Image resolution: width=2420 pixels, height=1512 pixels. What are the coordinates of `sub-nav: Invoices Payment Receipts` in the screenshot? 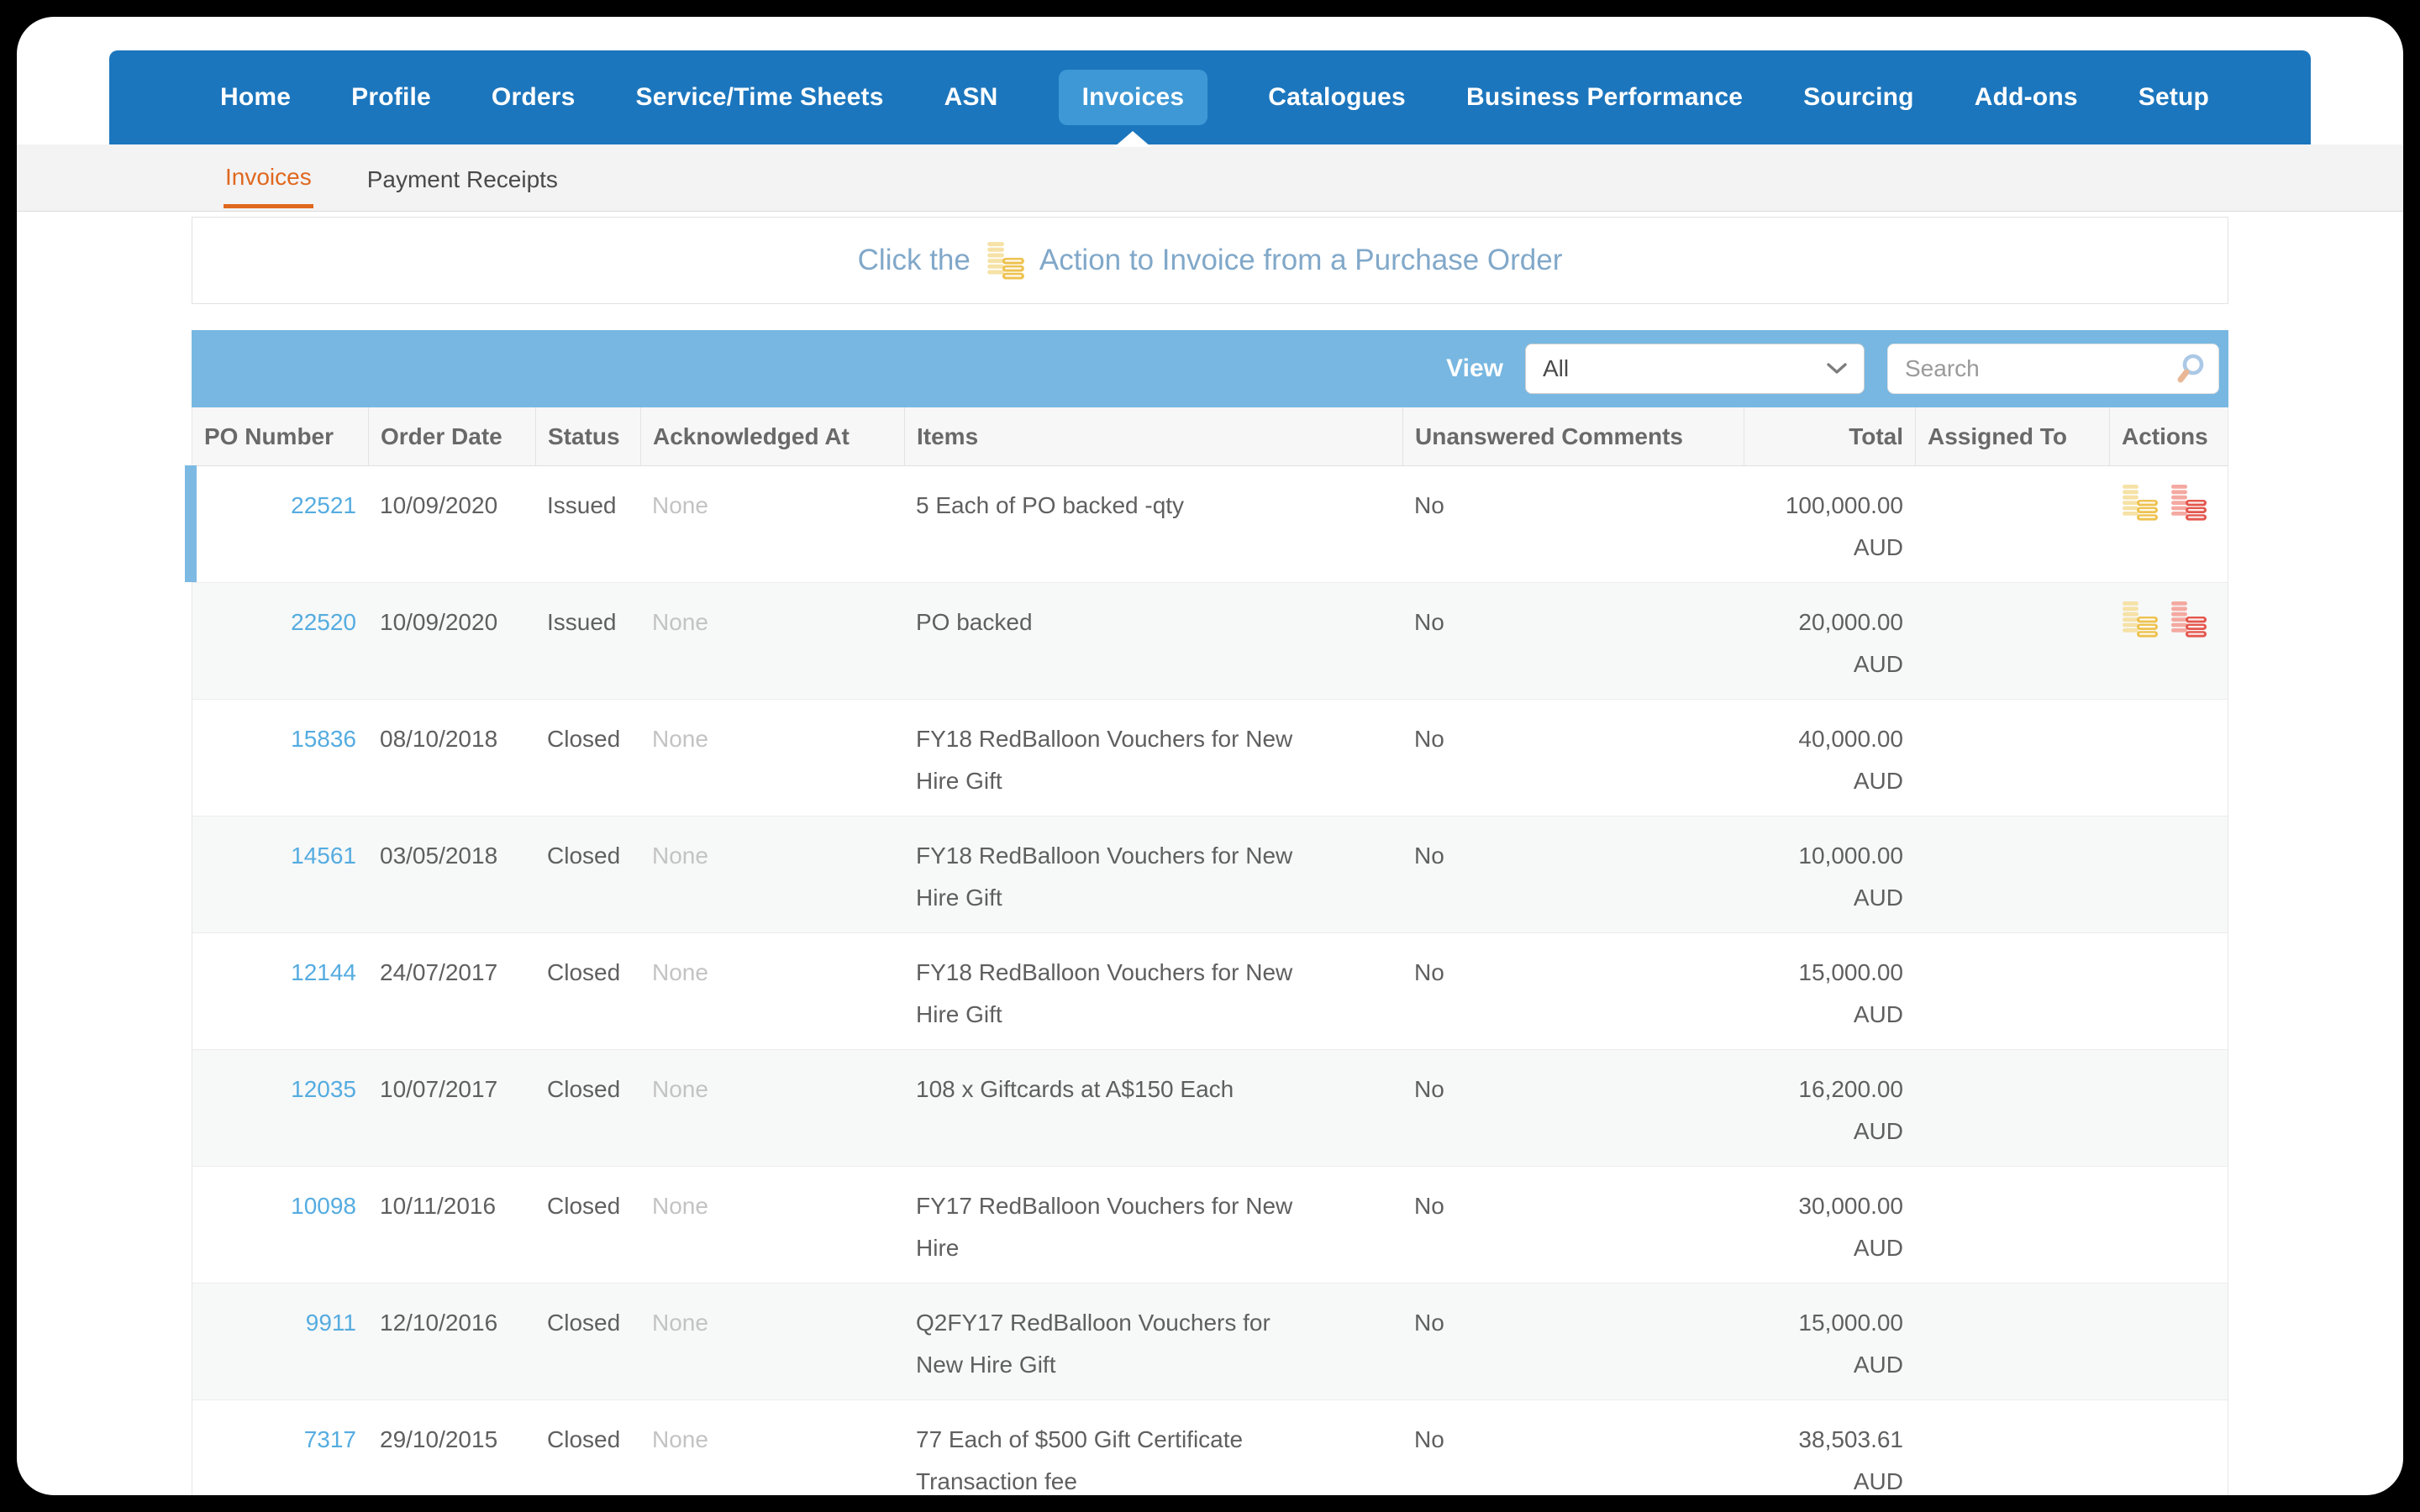 It's located at (1210, 178).